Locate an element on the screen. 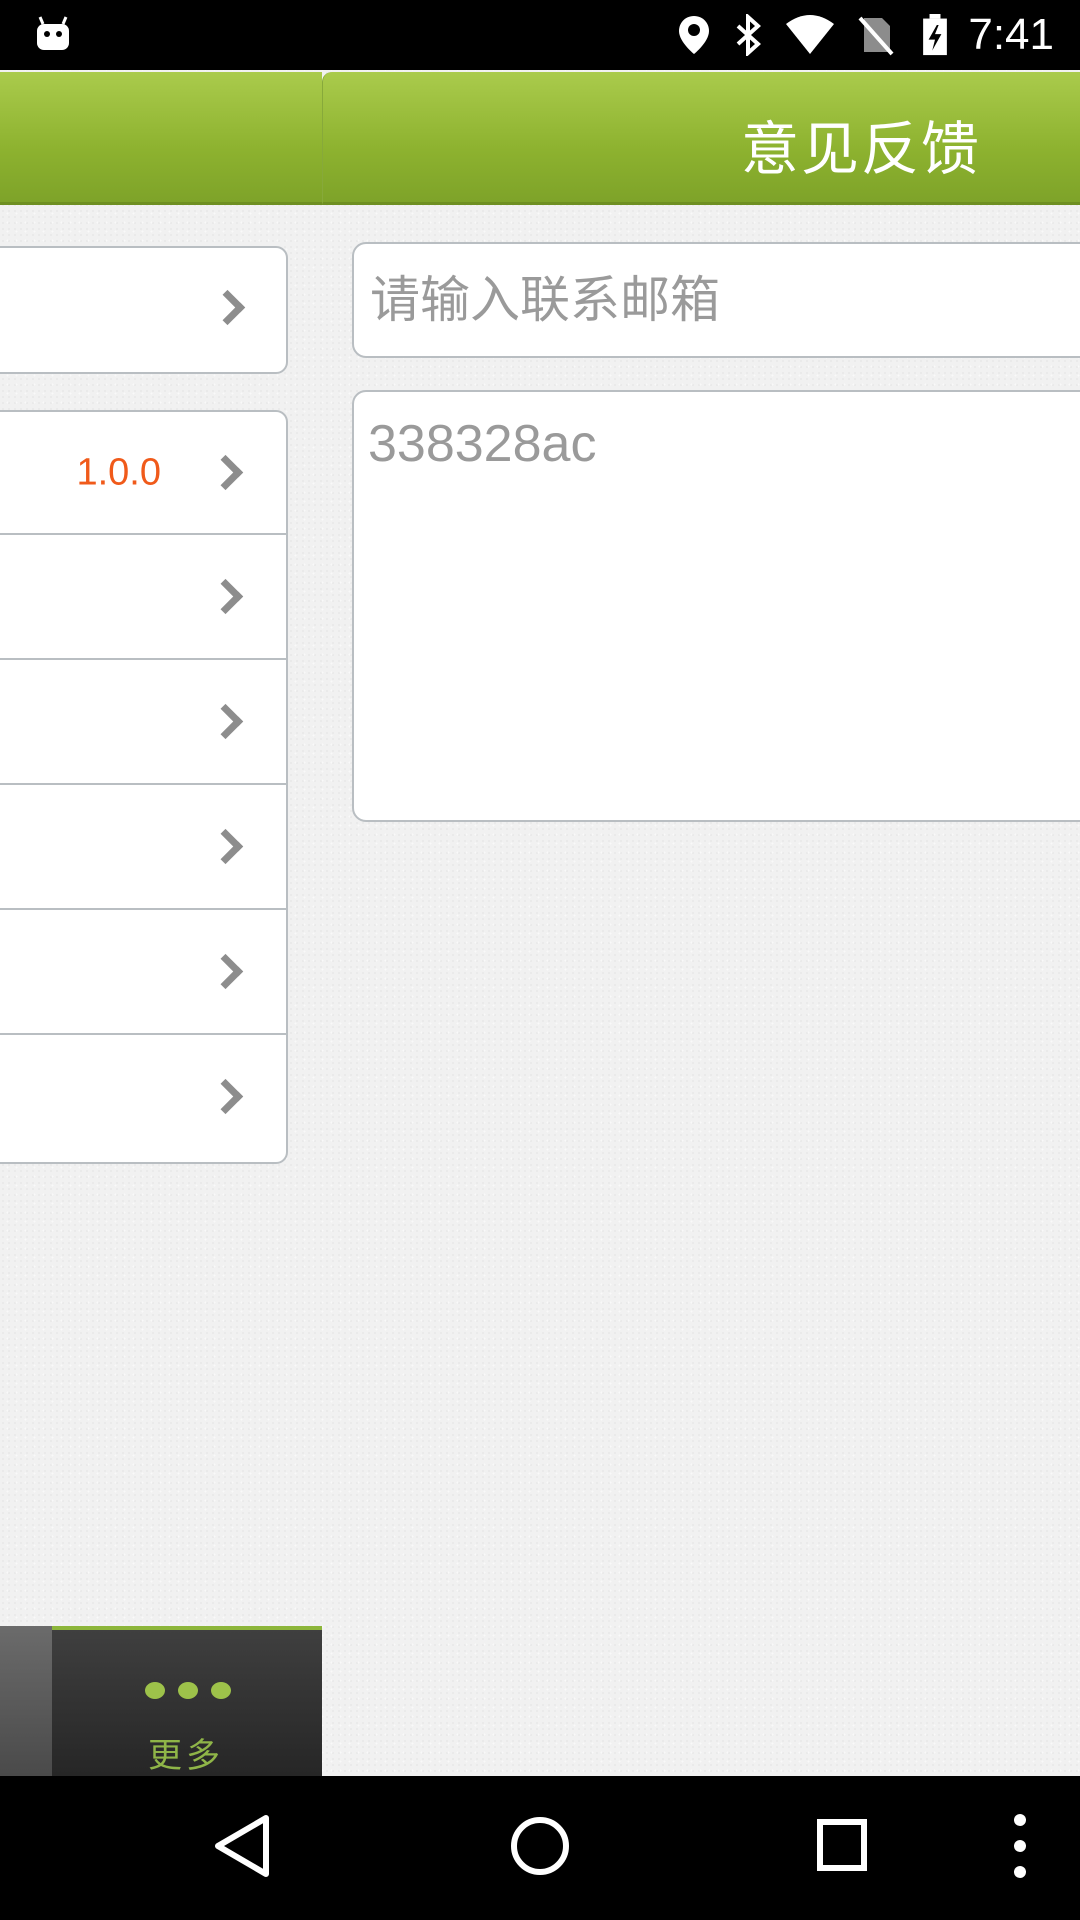 Image resolution: width=1080 pixels, height=1920 pixels. more-label: 更多 is located at coordinates (186, 1756).